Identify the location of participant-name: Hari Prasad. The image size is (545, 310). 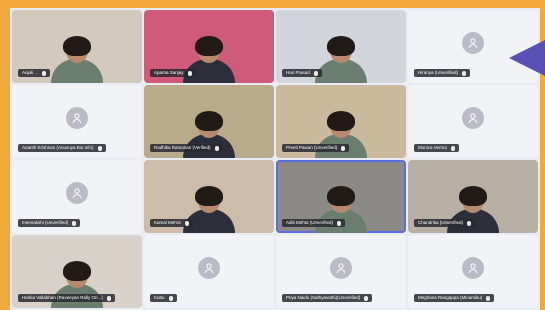
(298, 72).